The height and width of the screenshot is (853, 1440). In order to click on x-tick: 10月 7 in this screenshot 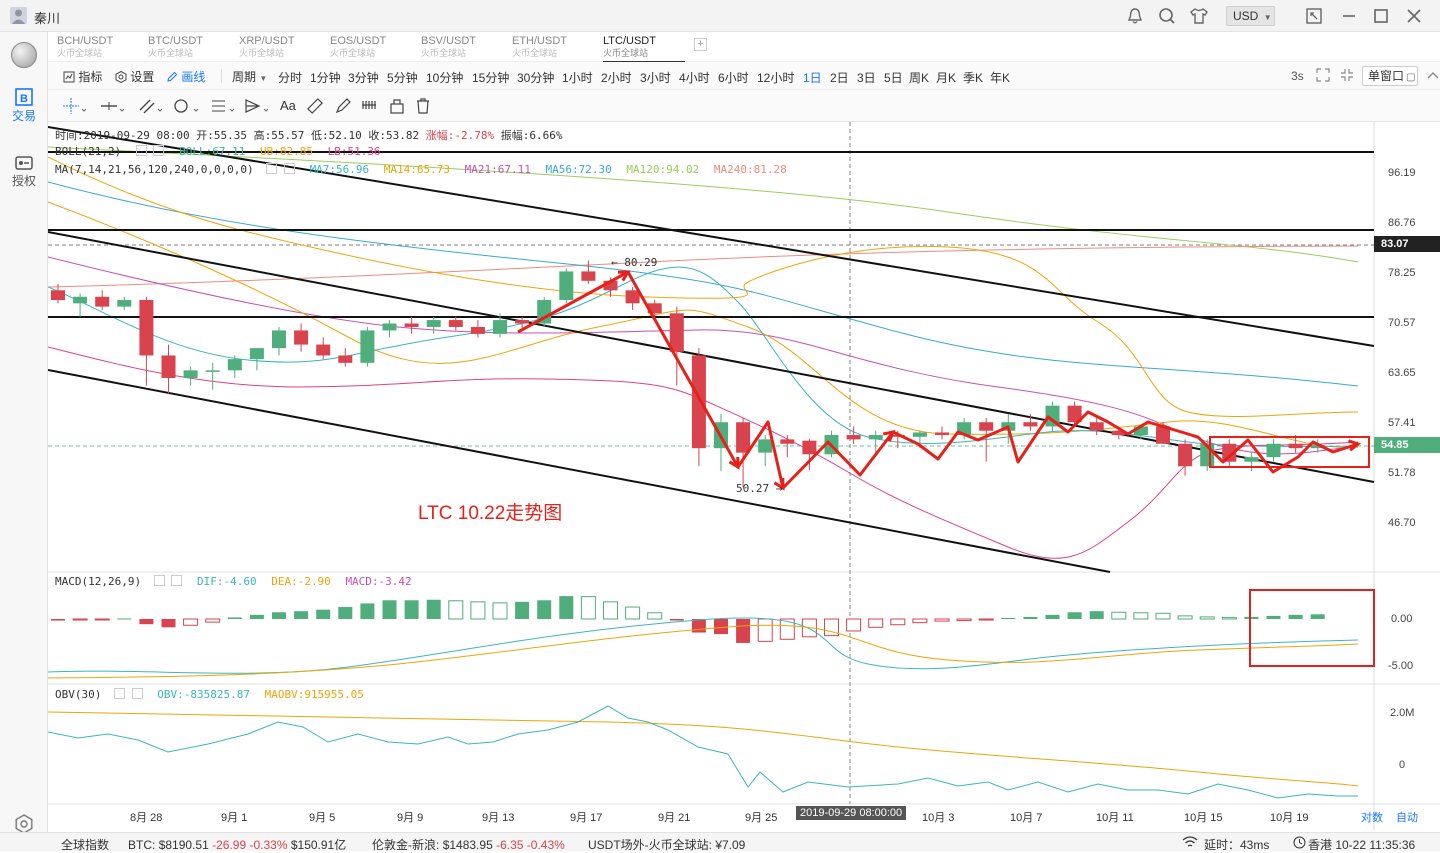, I will do `click(1026, 818)`.